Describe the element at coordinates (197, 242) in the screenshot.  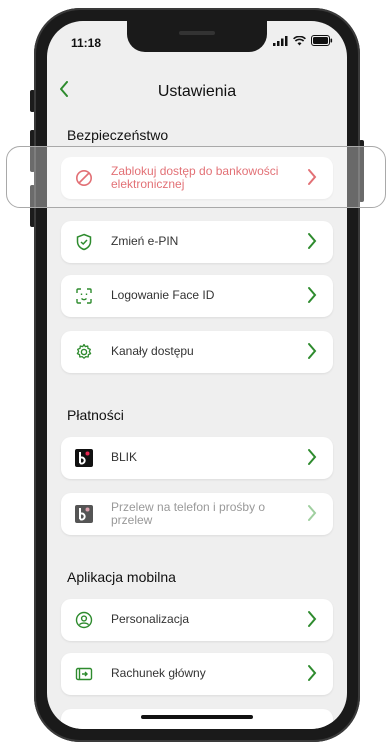
I see `change-epin-item: Zmień e-PIN` at that location.